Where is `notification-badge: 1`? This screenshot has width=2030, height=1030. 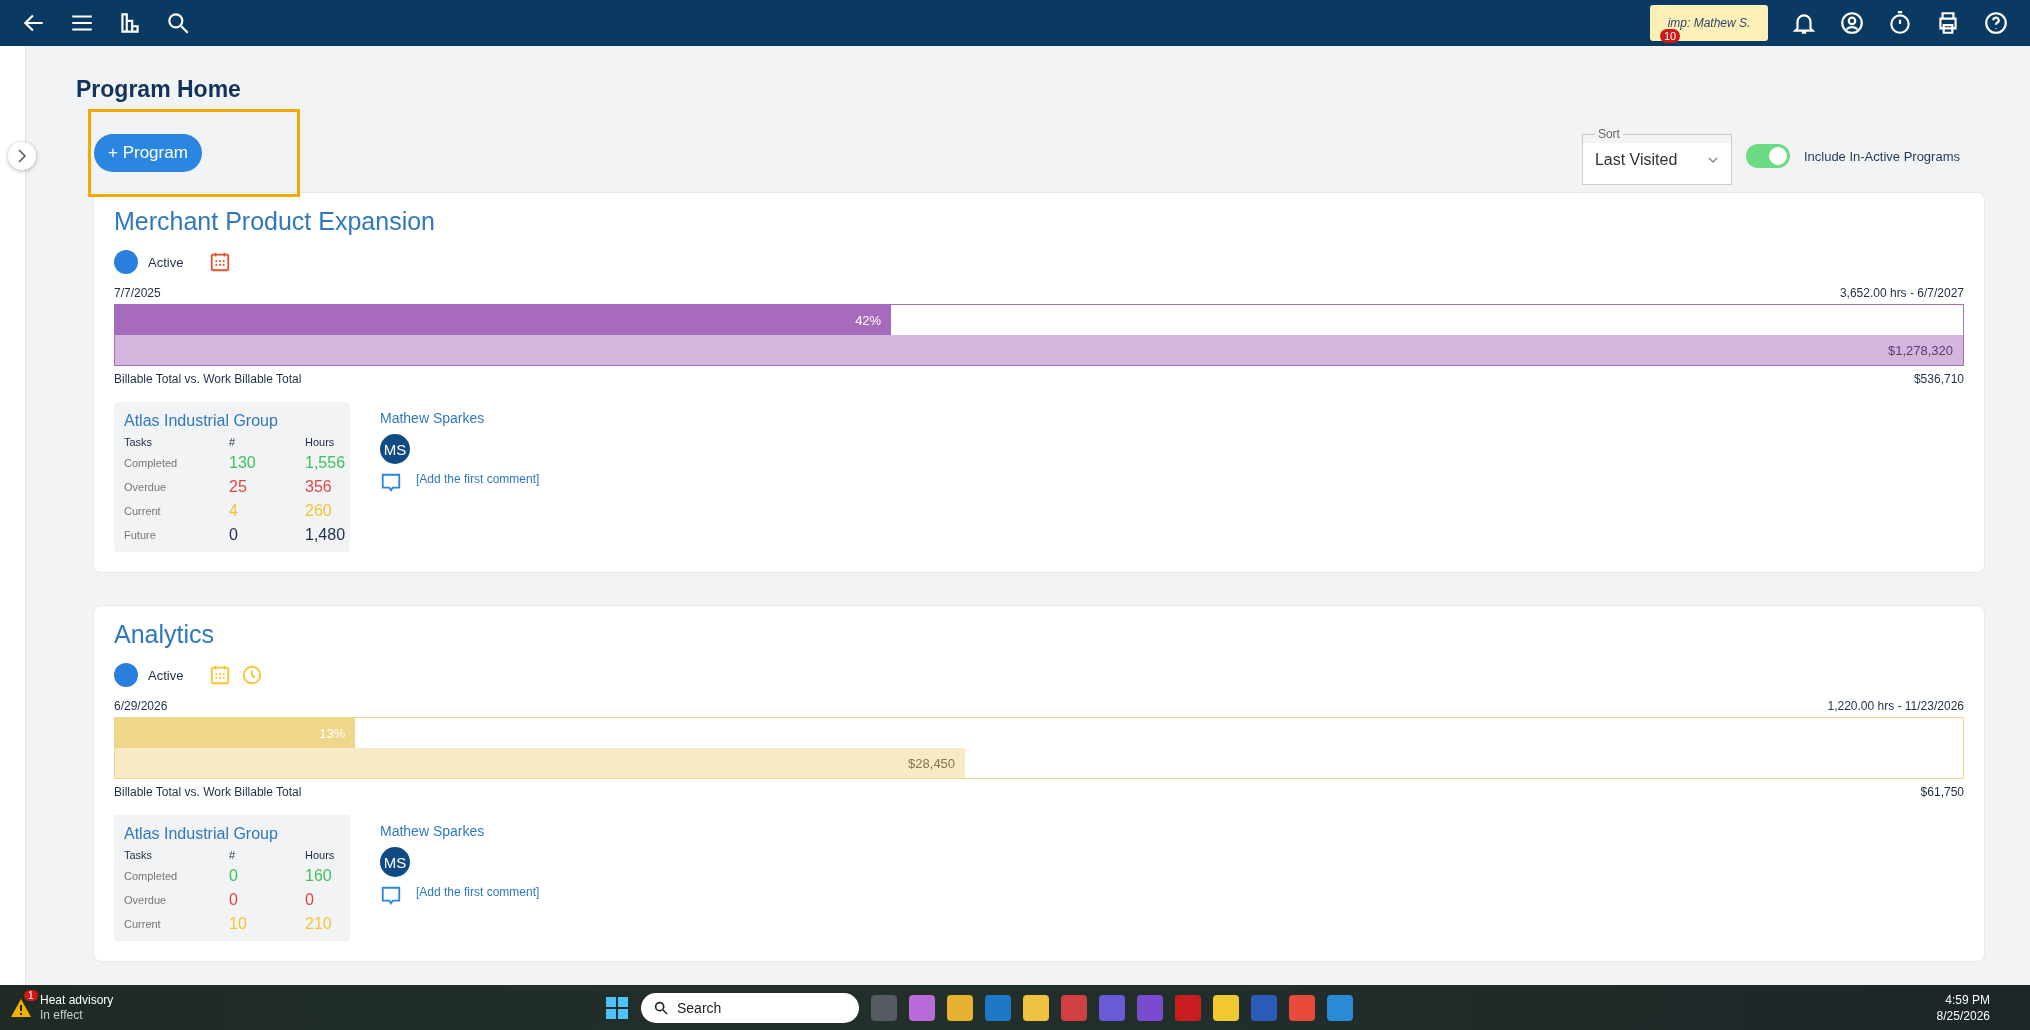 notification-badge: 1 is located at coordinates (31, 995).